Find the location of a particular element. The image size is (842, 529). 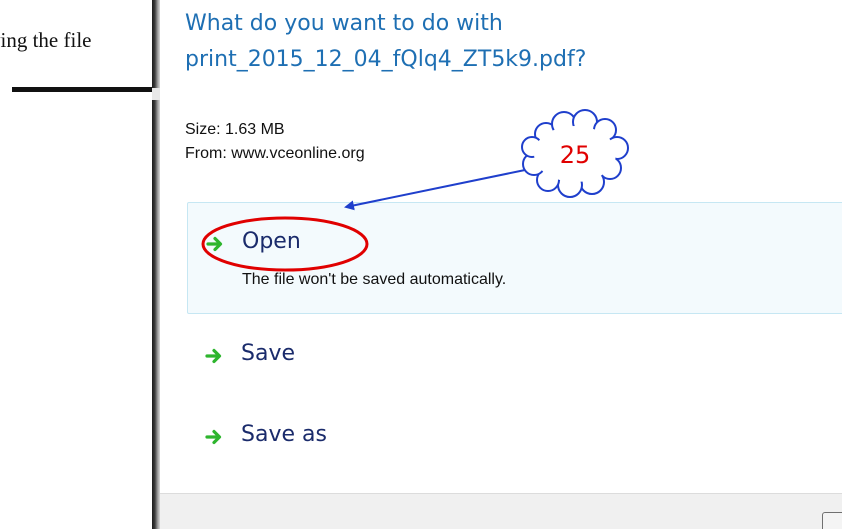

cancel-button is located at coordinates (832, 520).